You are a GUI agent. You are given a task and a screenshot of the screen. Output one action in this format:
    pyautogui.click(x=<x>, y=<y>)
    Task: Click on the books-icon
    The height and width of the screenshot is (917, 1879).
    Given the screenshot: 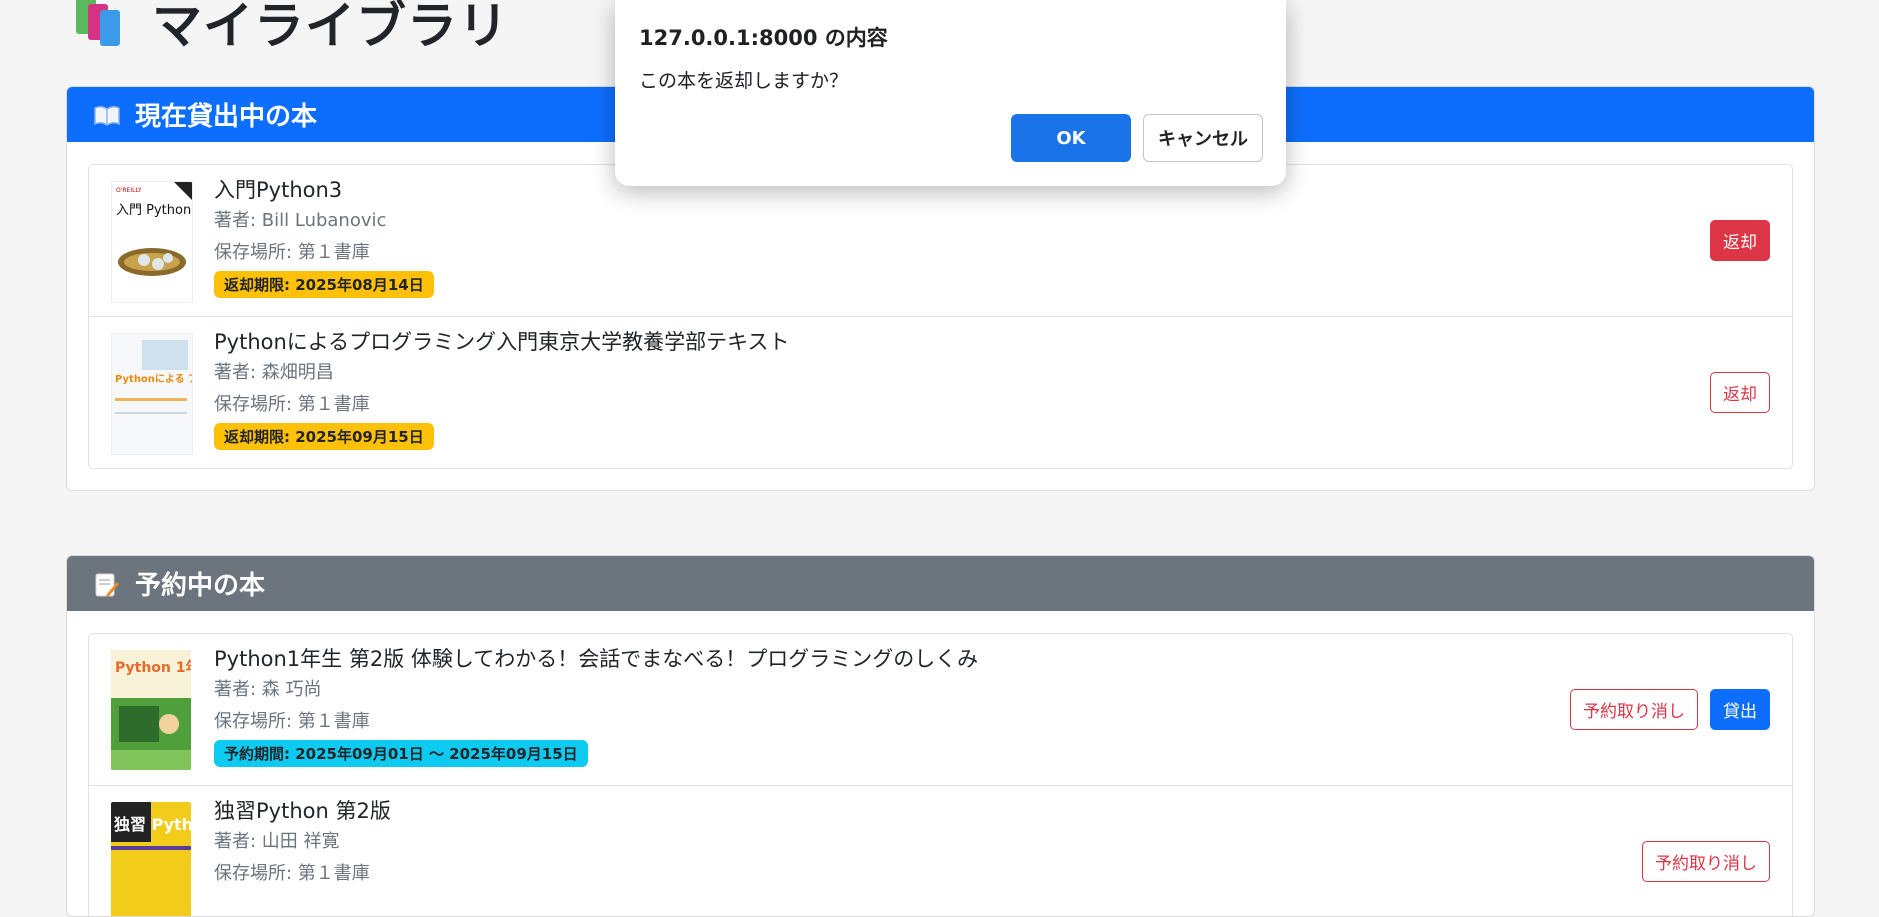 What is the action you would take?
    pyautogui.click(x=102, y=25)
    